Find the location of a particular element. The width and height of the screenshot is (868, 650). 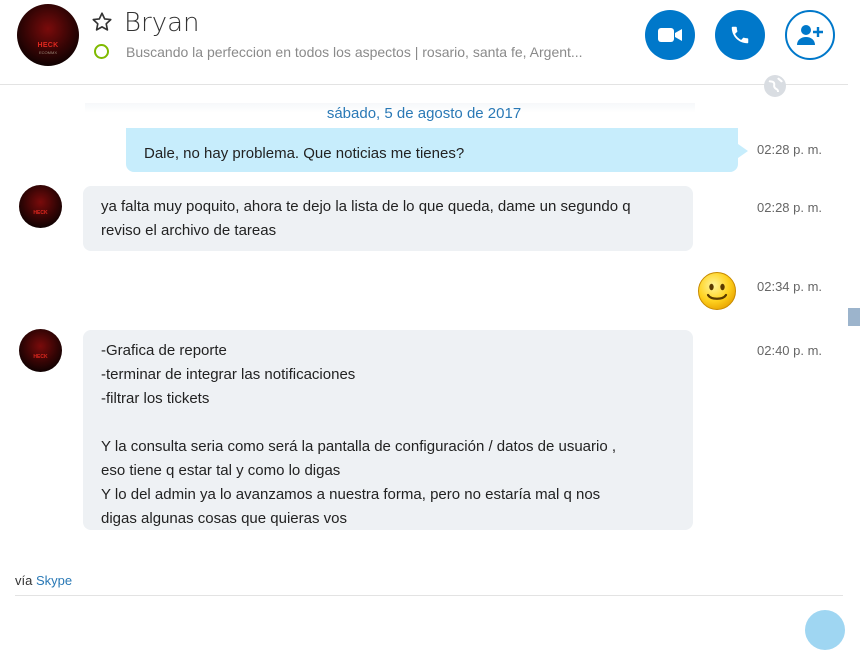

message-timestamp: 02:34 p. m. is located at coordinates (790, 286).